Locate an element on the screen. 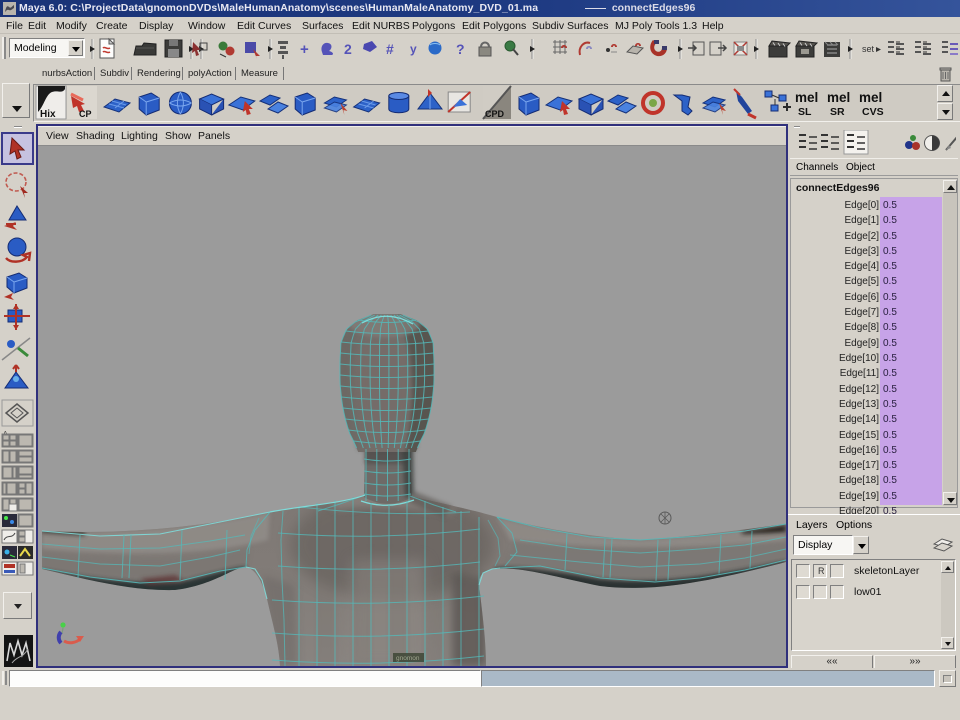 The height and width of the screenshot is (720, 960). svg-text: 2 is located at coordinates (348, 49).